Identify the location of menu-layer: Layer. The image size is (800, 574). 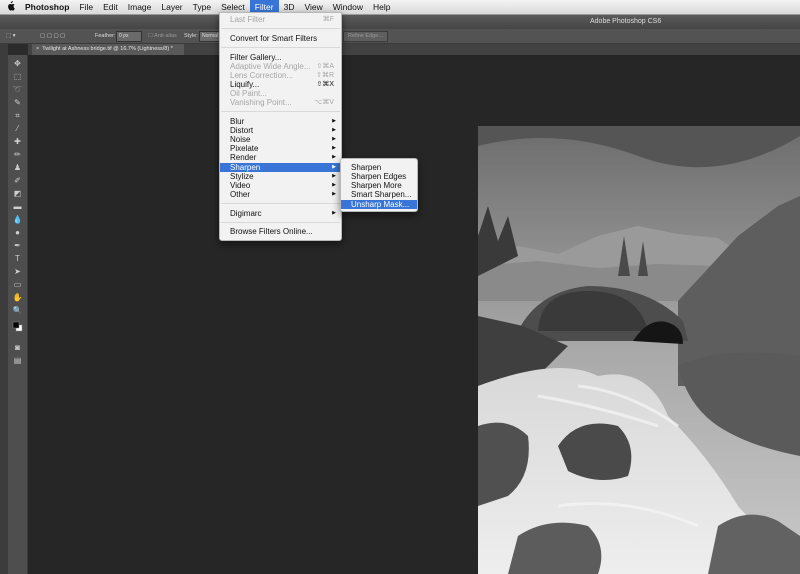
(171, 7).